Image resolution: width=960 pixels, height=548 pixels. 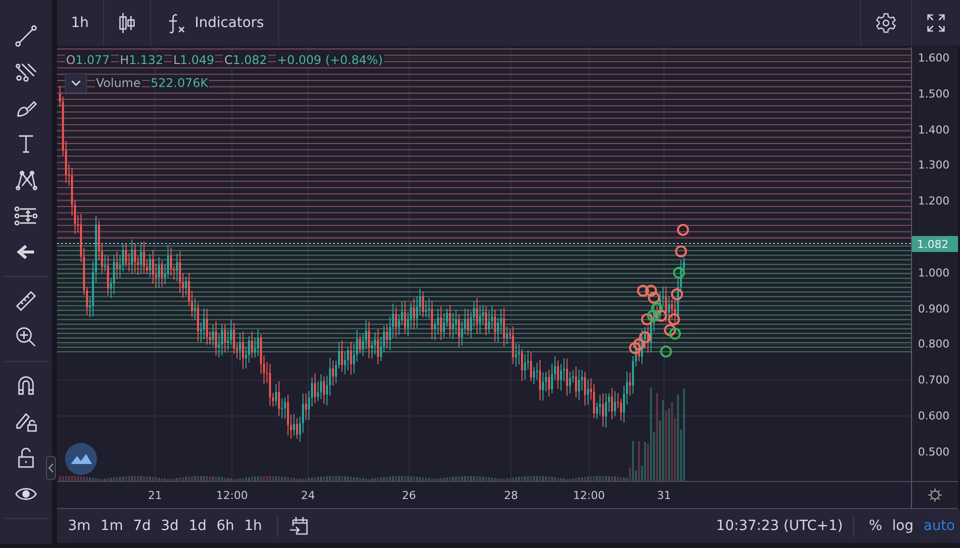 I want to click on clock: 10:37:23 (UTC+1), so click(x=779, y=526).